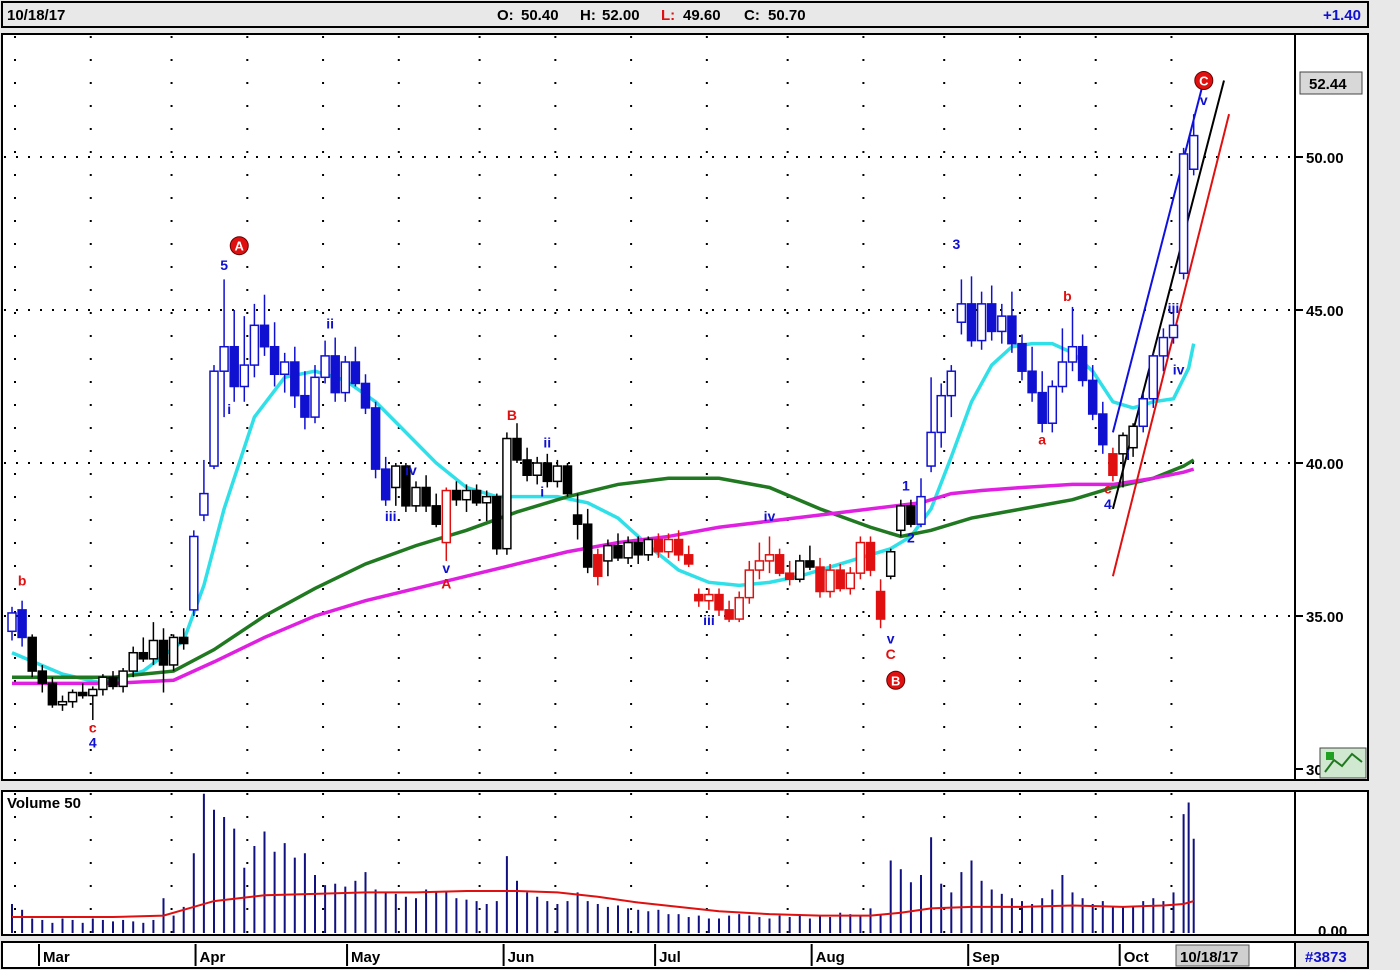 The image size is (1400, 970). I want to click on wave-label: C, so click(891, 654).